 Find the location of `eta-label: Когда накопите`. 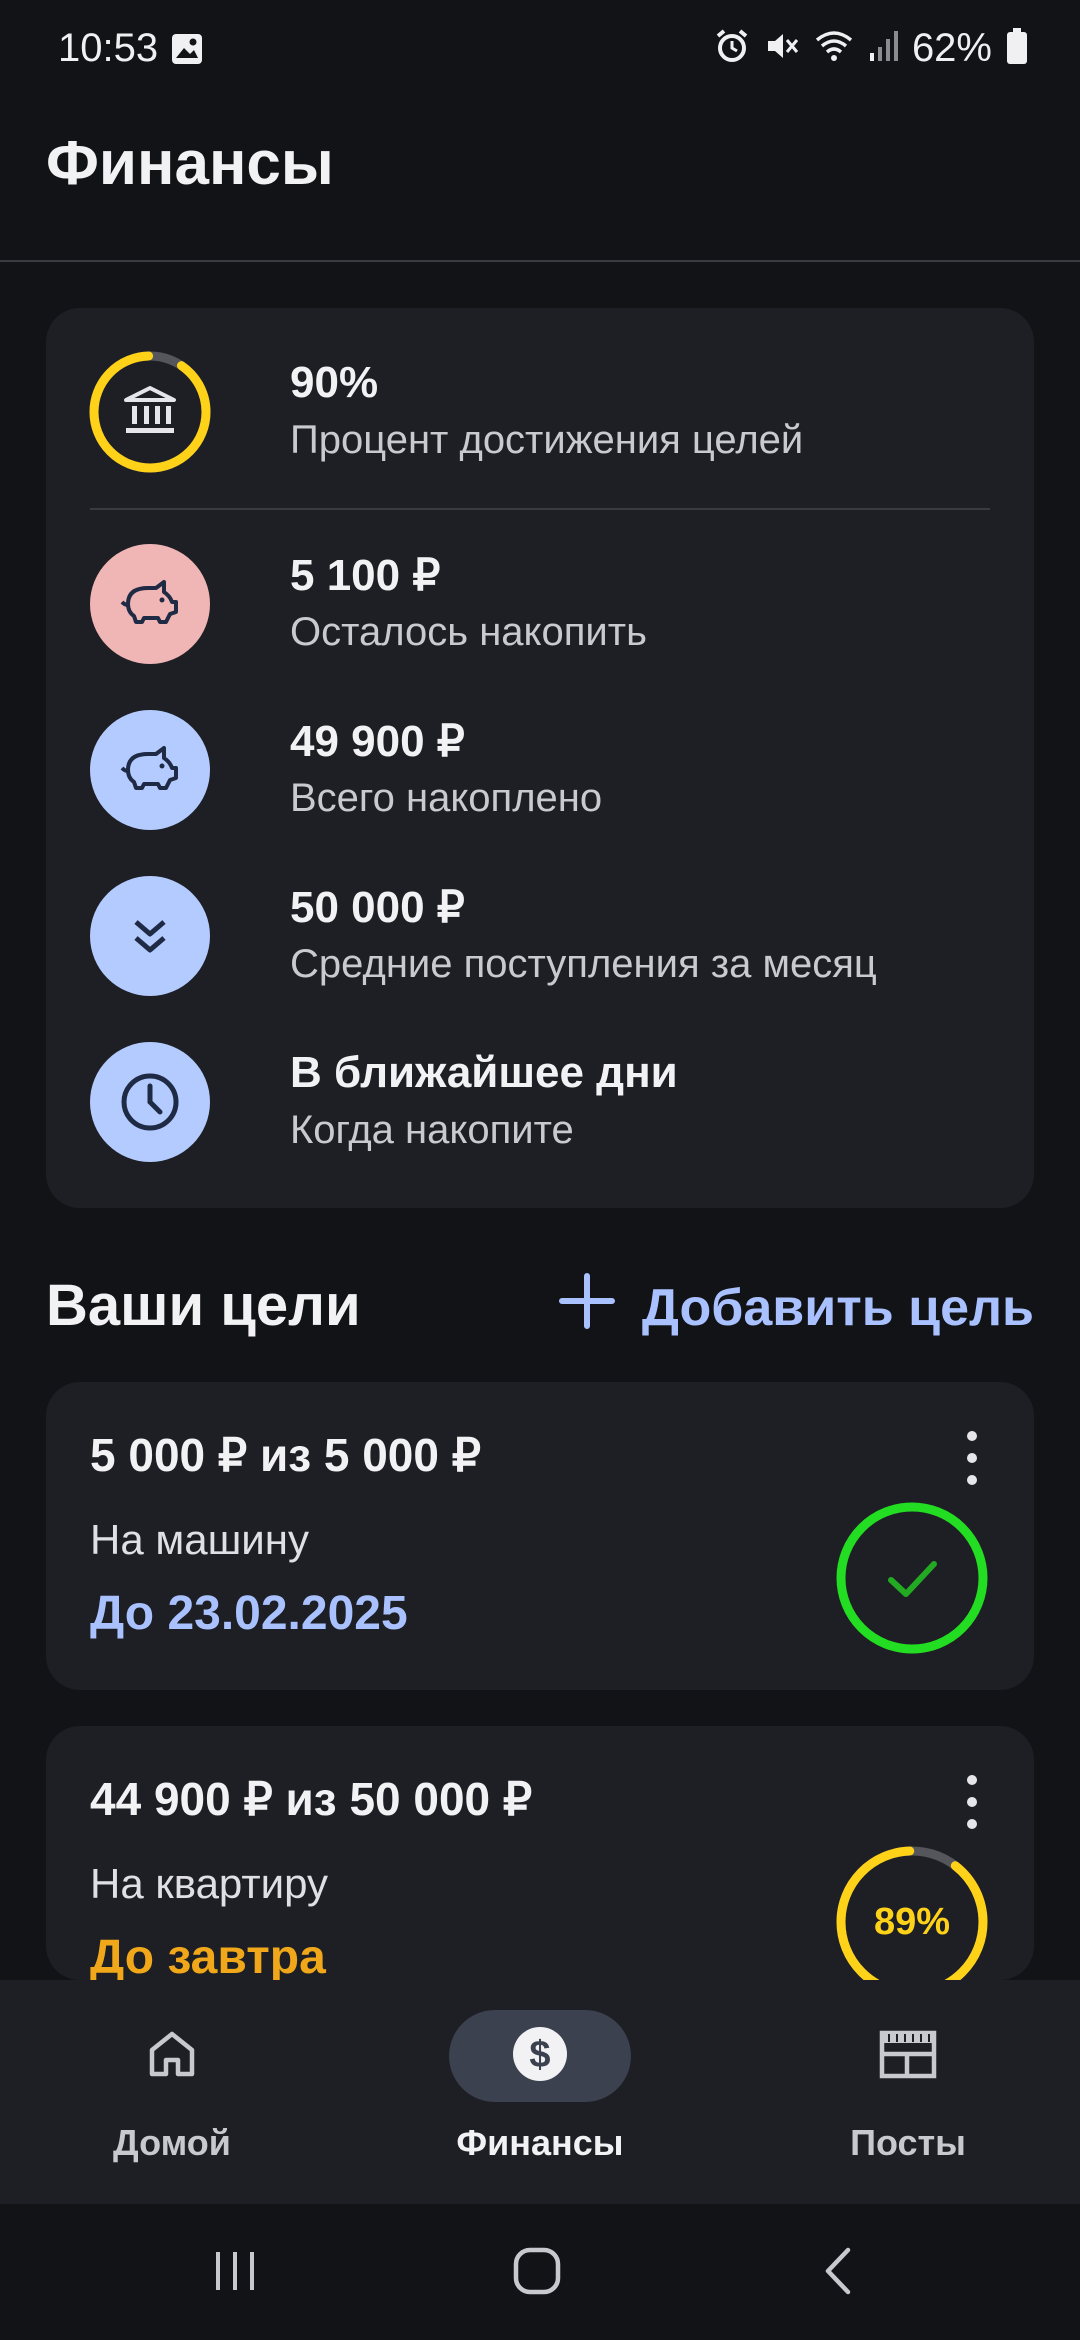

eta-label: Когда накопите is located at coordinates (432, 1130).